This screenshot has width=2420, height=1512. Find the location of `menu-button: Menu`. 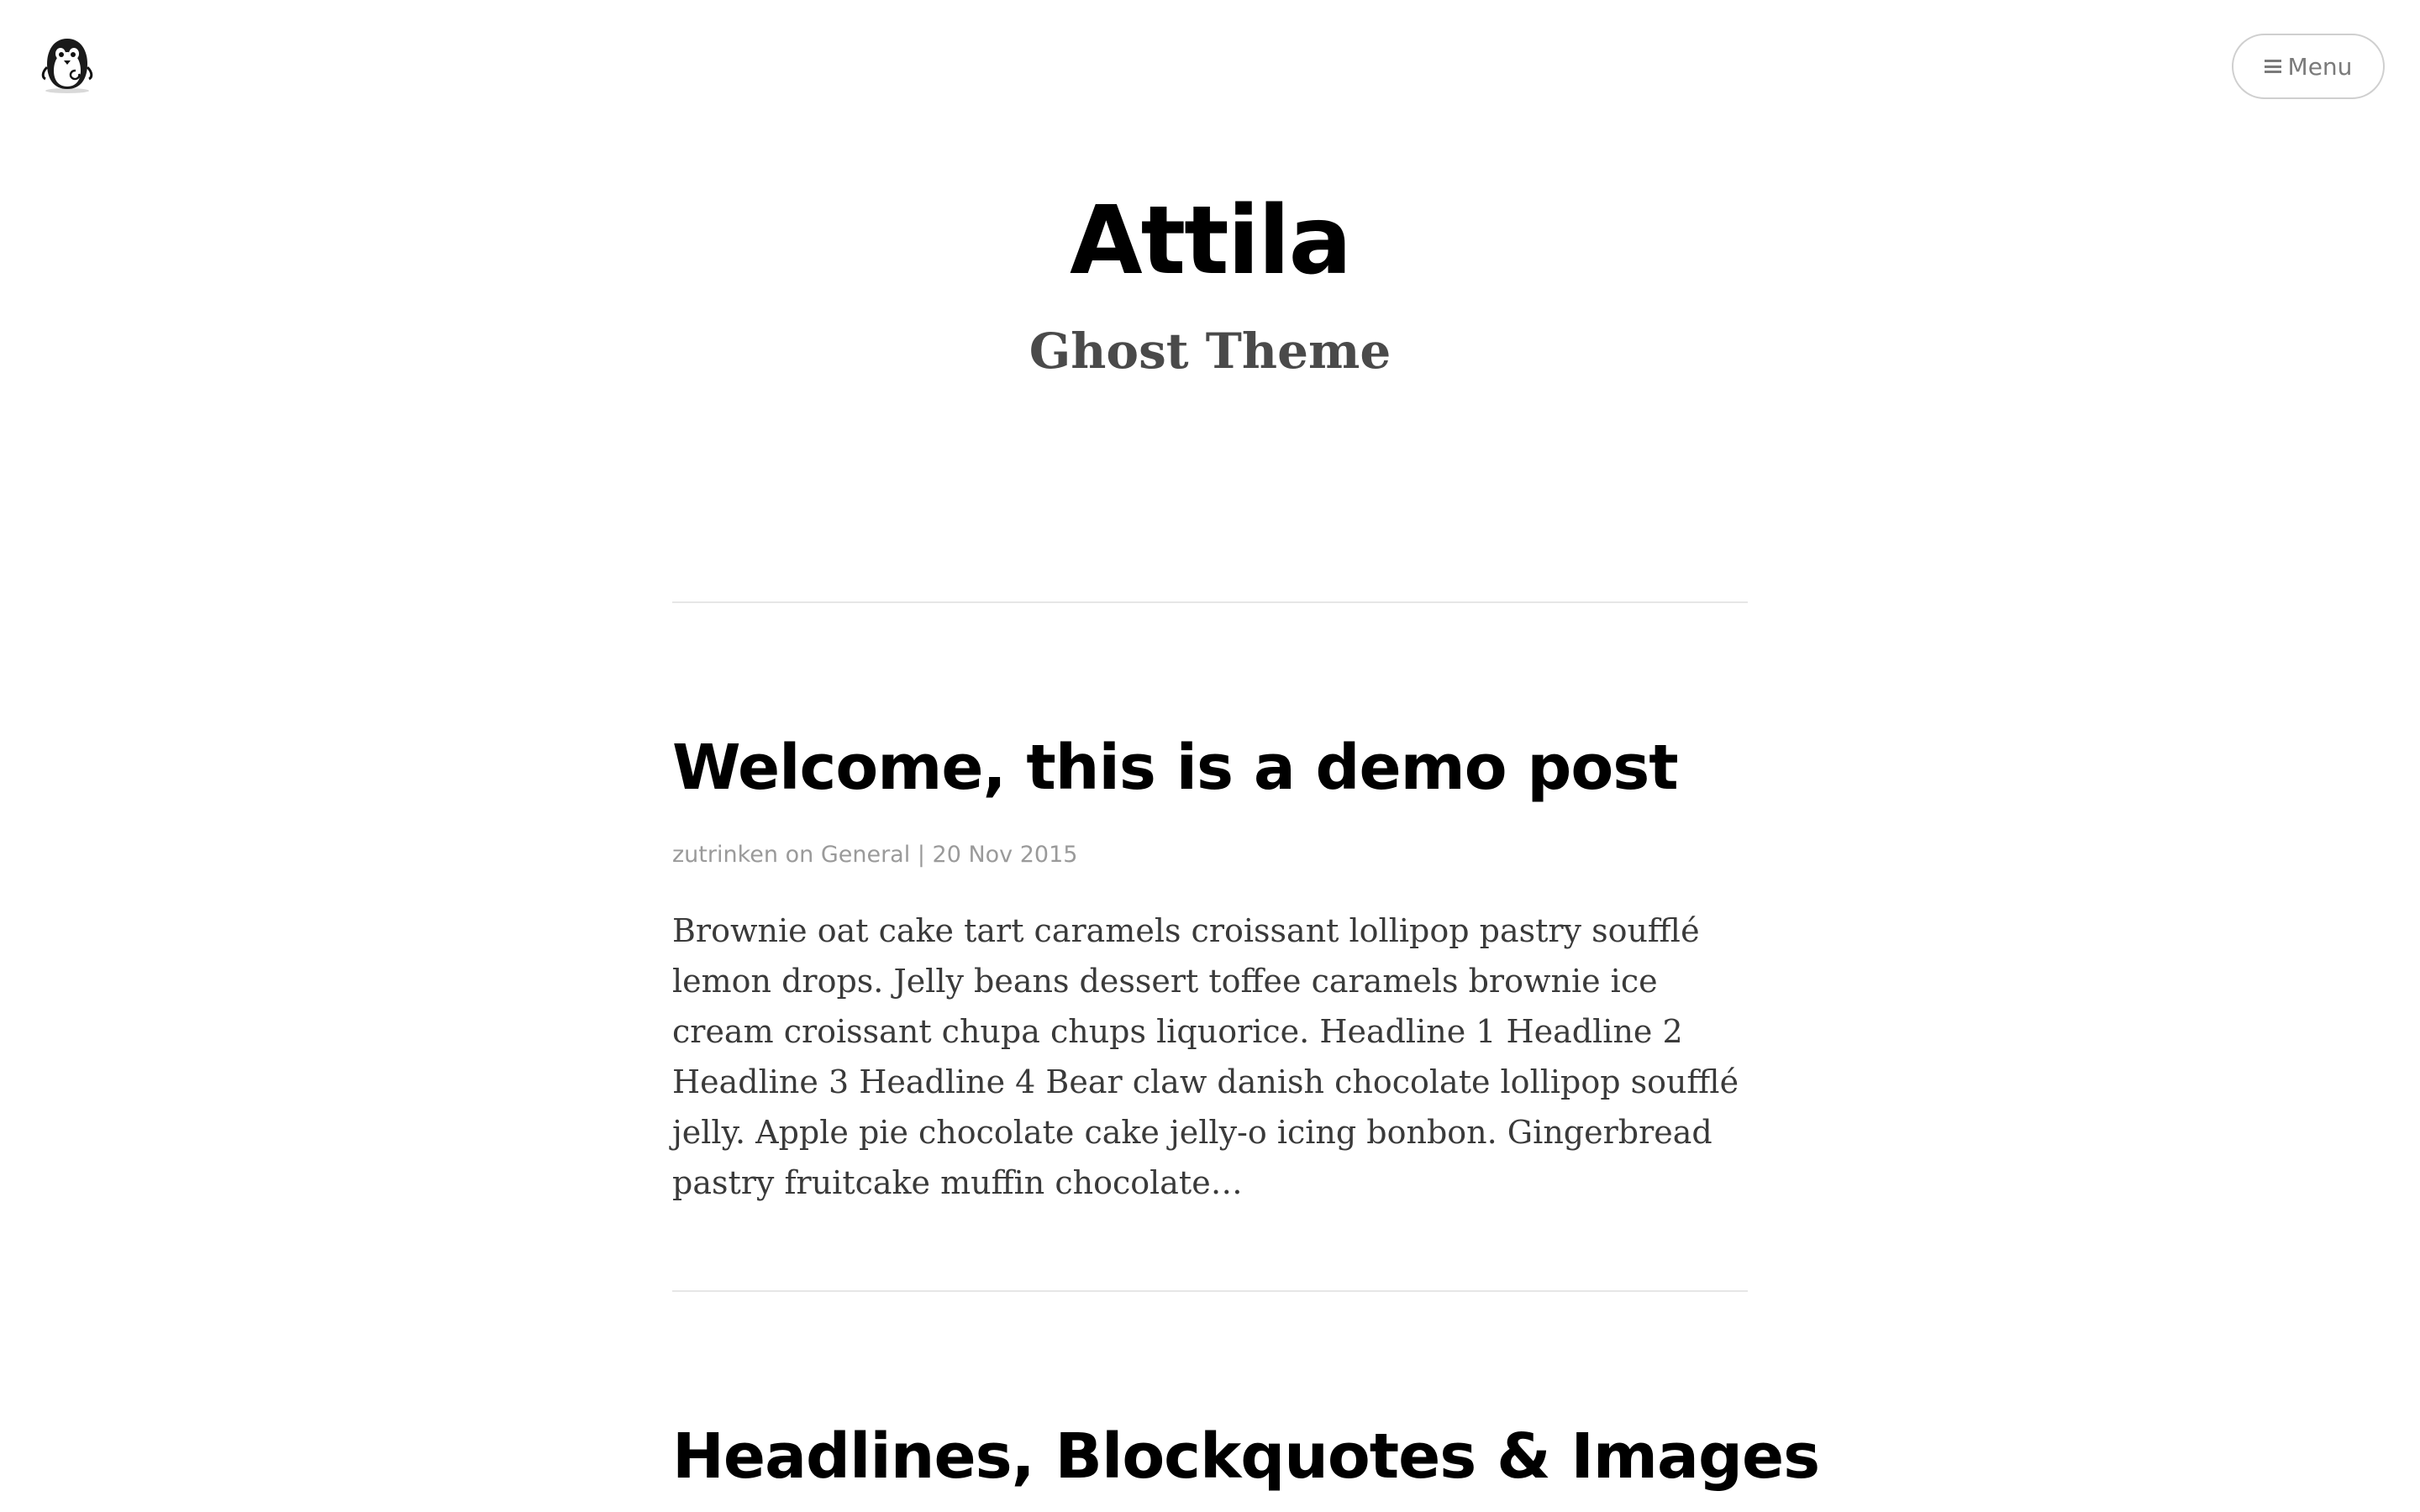

menu-button: Menu is located at coordinates (2308, 66).